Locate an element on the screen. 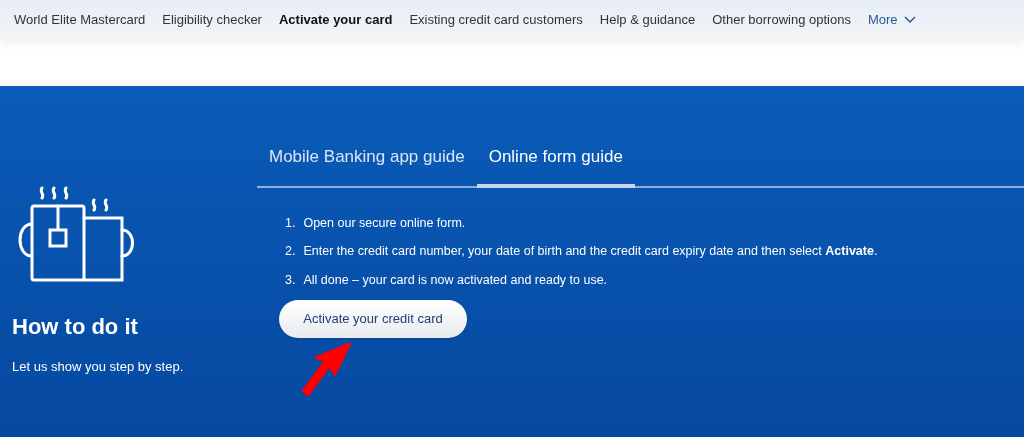  step-text: Open our secure online form. is located at coordinates (384, 223).